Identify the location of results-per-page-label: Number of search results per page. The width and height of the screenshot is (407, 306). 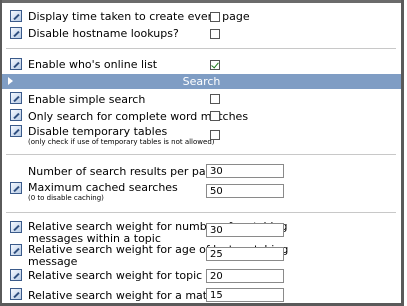
(124, 171).